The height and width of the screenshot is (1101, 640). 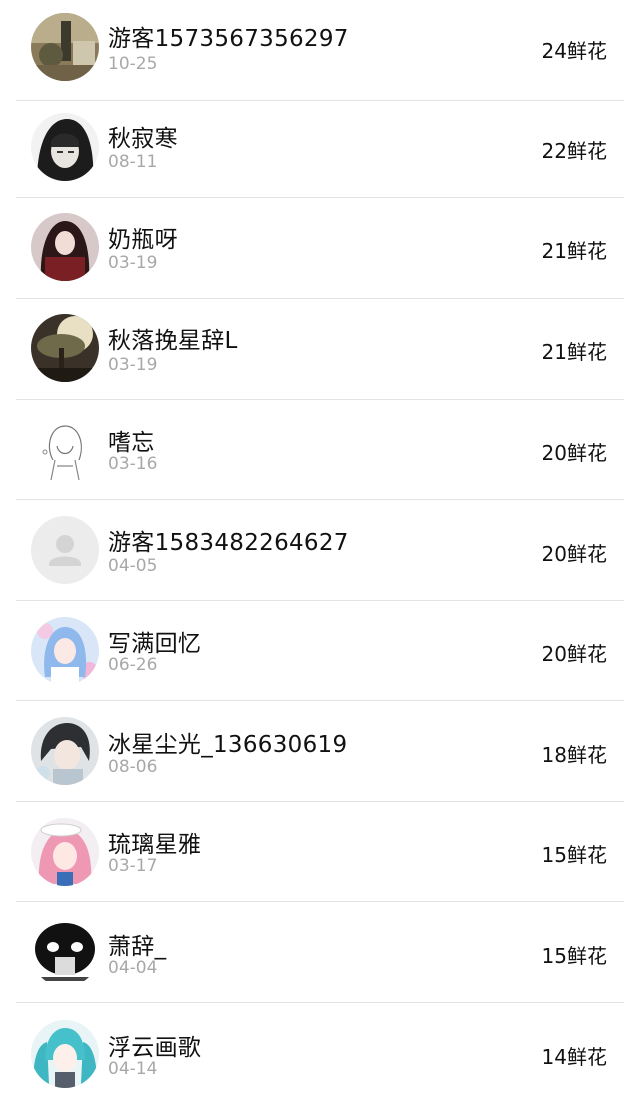 What do you see at coordinates (133, 64) in the screenshot?
I see `gift-date: 10-25` at bounding box center [133, 64].